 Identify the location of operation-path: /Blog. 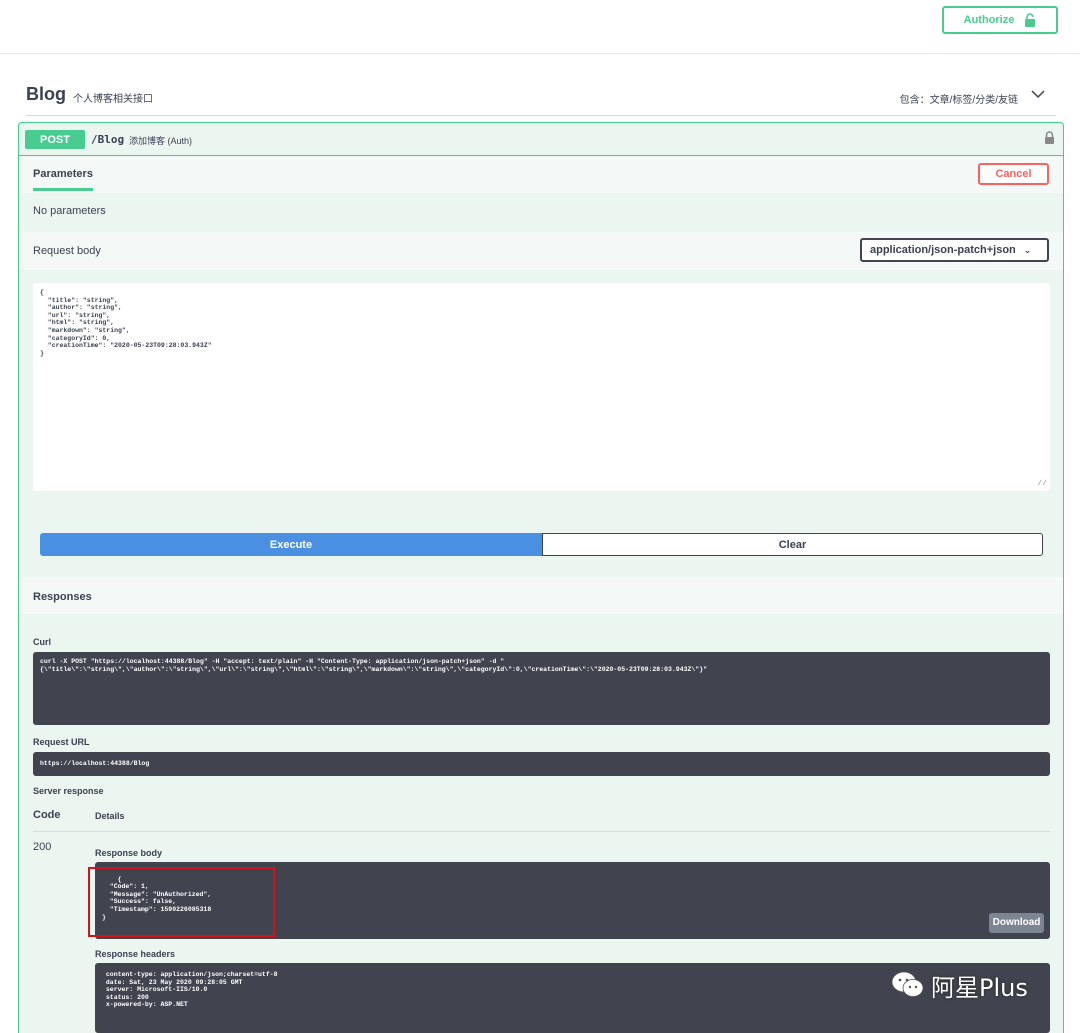
(108, 139).